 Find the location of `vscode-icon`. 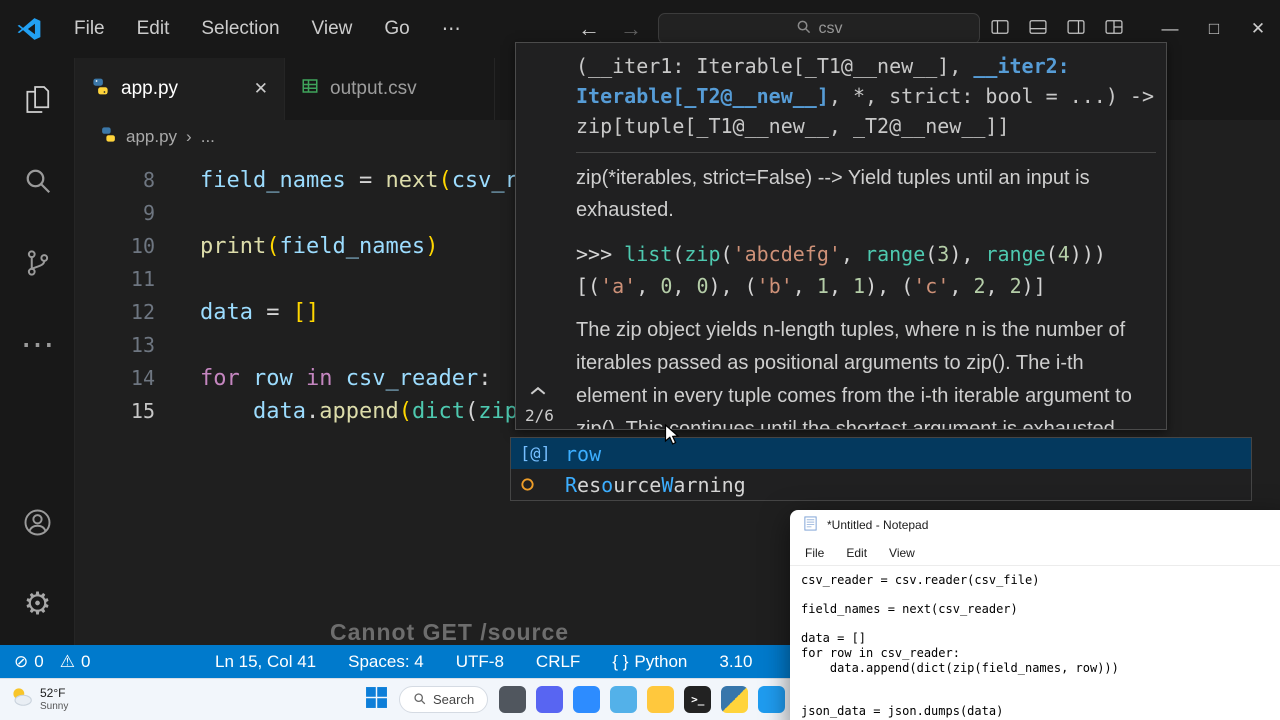

vscode-icon is located at coordinates (772, 699).